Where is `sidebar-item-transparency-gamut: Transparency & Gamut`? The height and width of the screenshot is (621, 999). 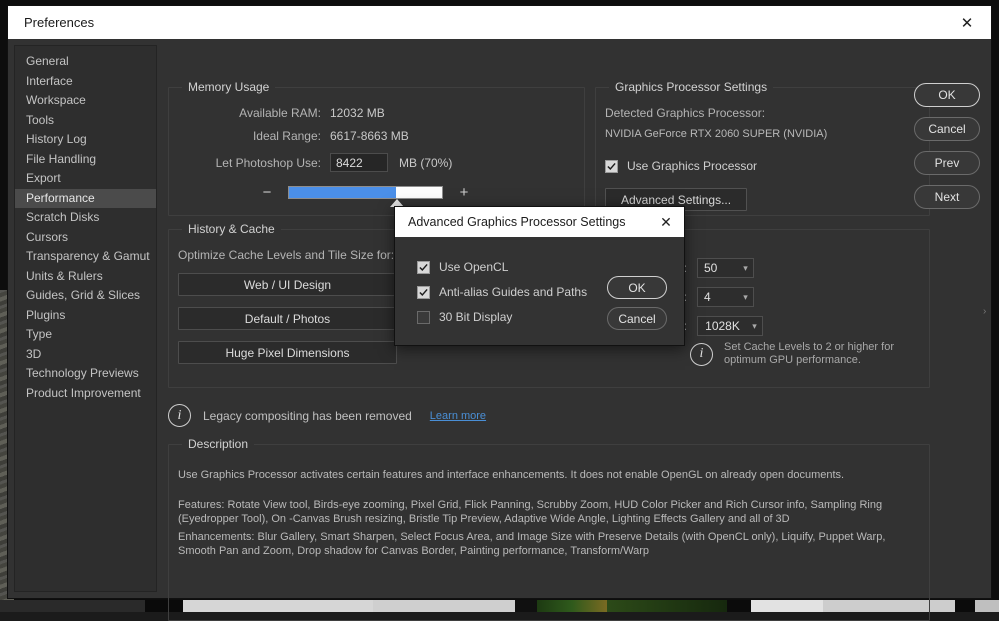 sidebar-item-transparency-gamut: Transparency & Gamut is located at coordinates (85, 257).